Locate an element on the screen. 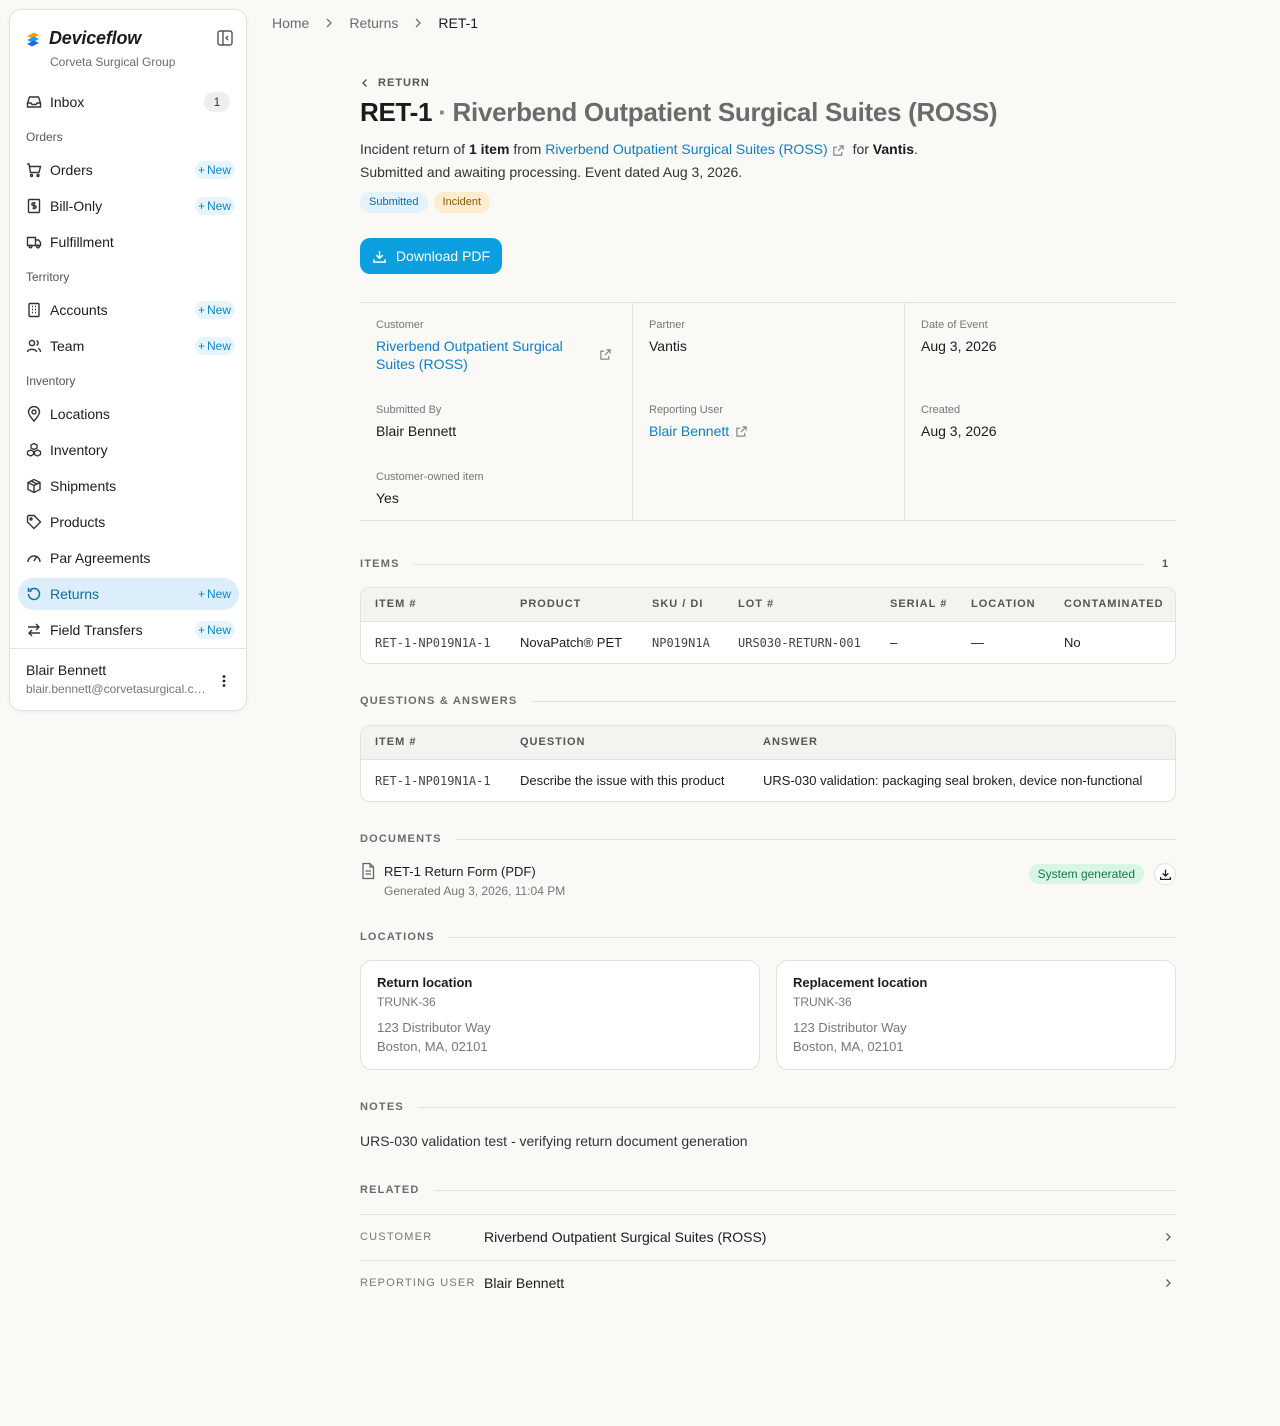  related-value: Blair Bennett is located at coordinates (524, 1283).